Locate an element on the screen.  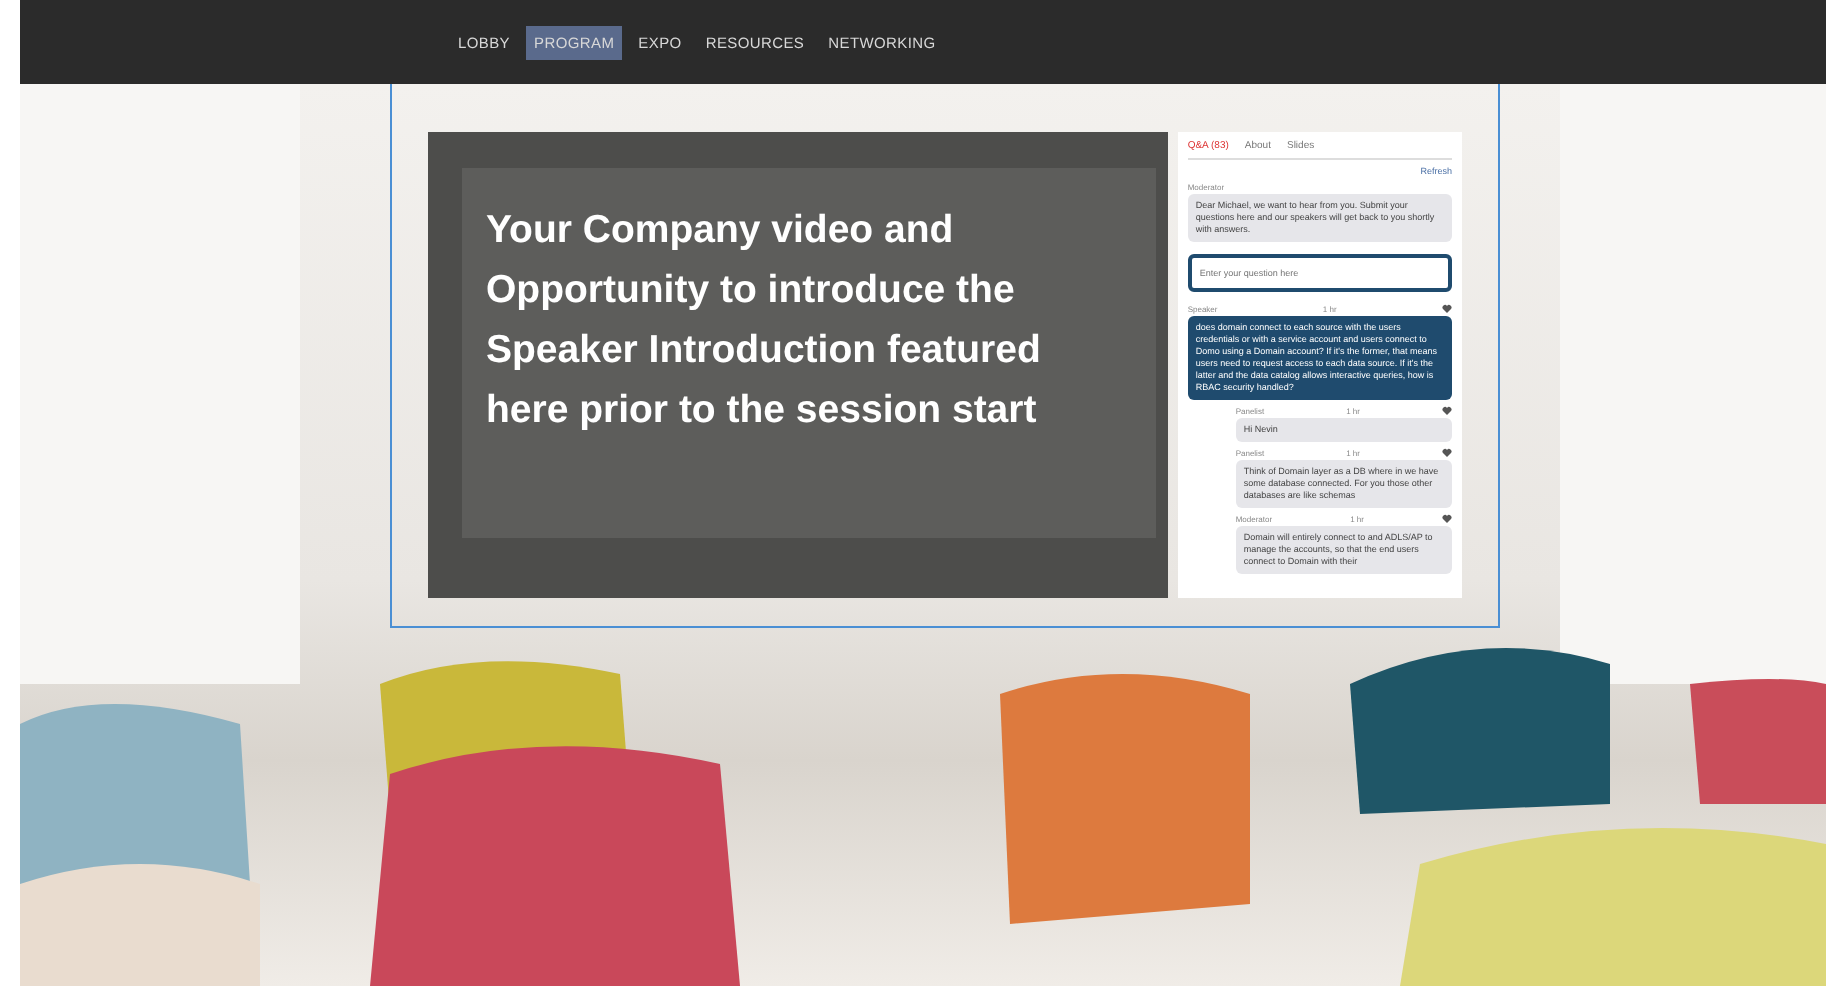
video-caption: Your Company video and Opportunity to introduce the Speaker Introduction featured here prior to the session start is located at coordinates (764, 321).